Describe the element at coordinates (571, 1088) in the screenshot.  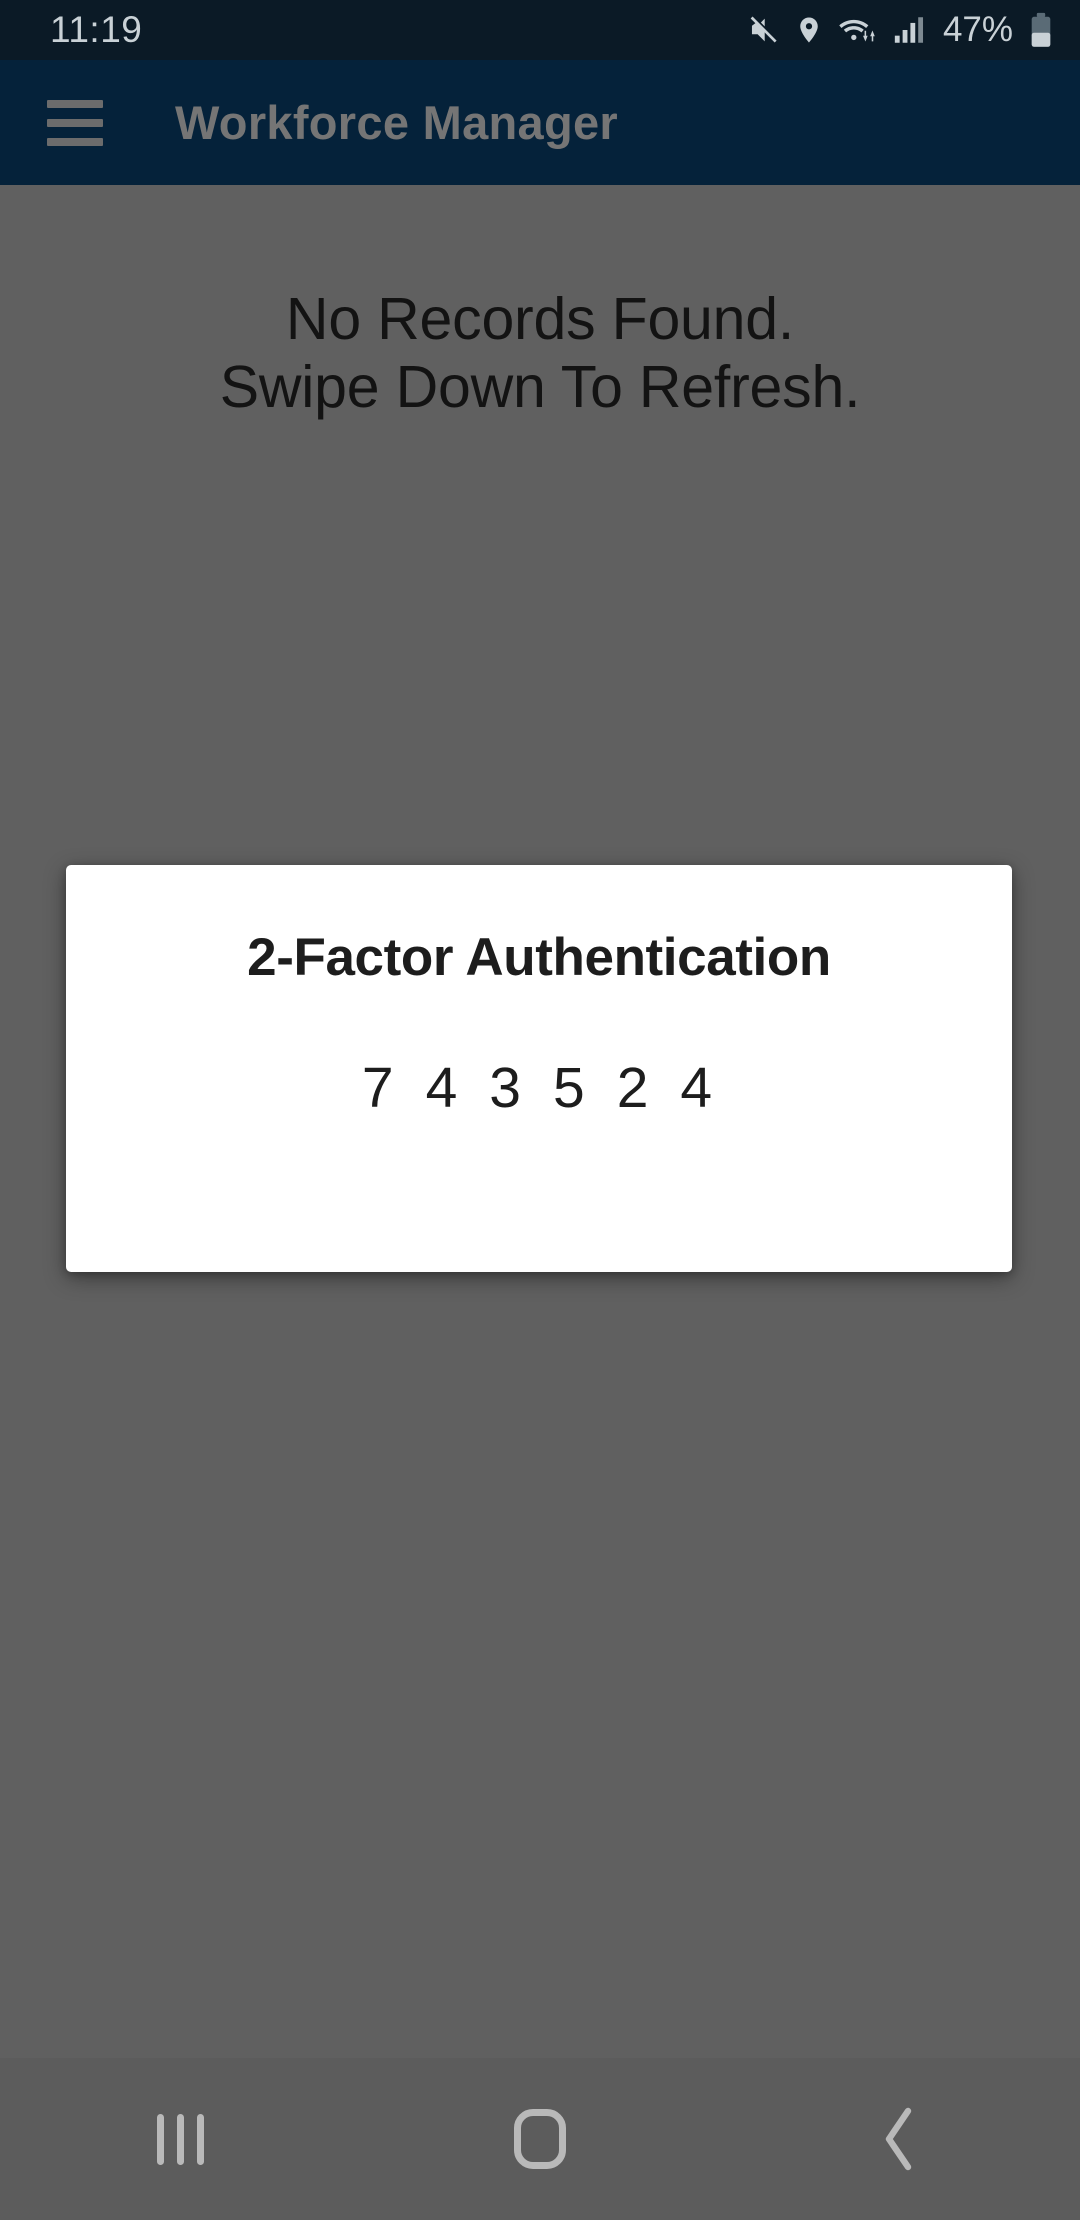
I see `code-digit-4: 5` at that location.